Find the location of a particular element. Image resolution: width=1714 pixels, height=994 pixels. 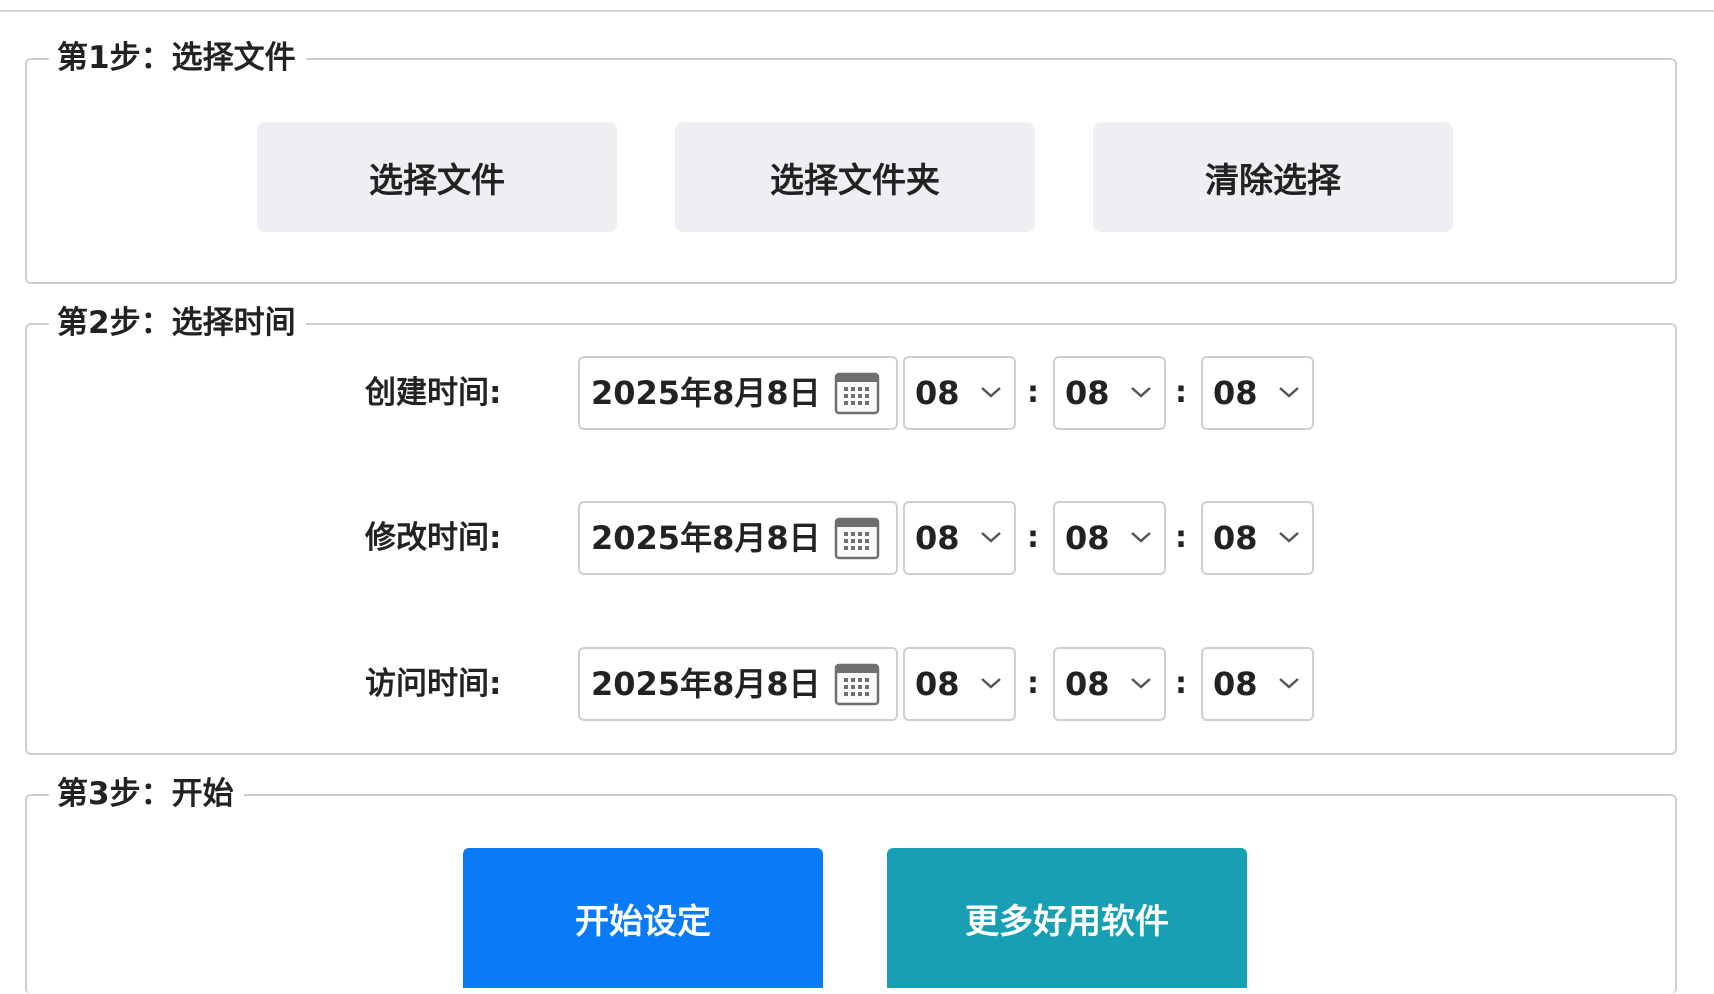

select-folder-button: 选择文件夹 is located at coordinates (855, 177).